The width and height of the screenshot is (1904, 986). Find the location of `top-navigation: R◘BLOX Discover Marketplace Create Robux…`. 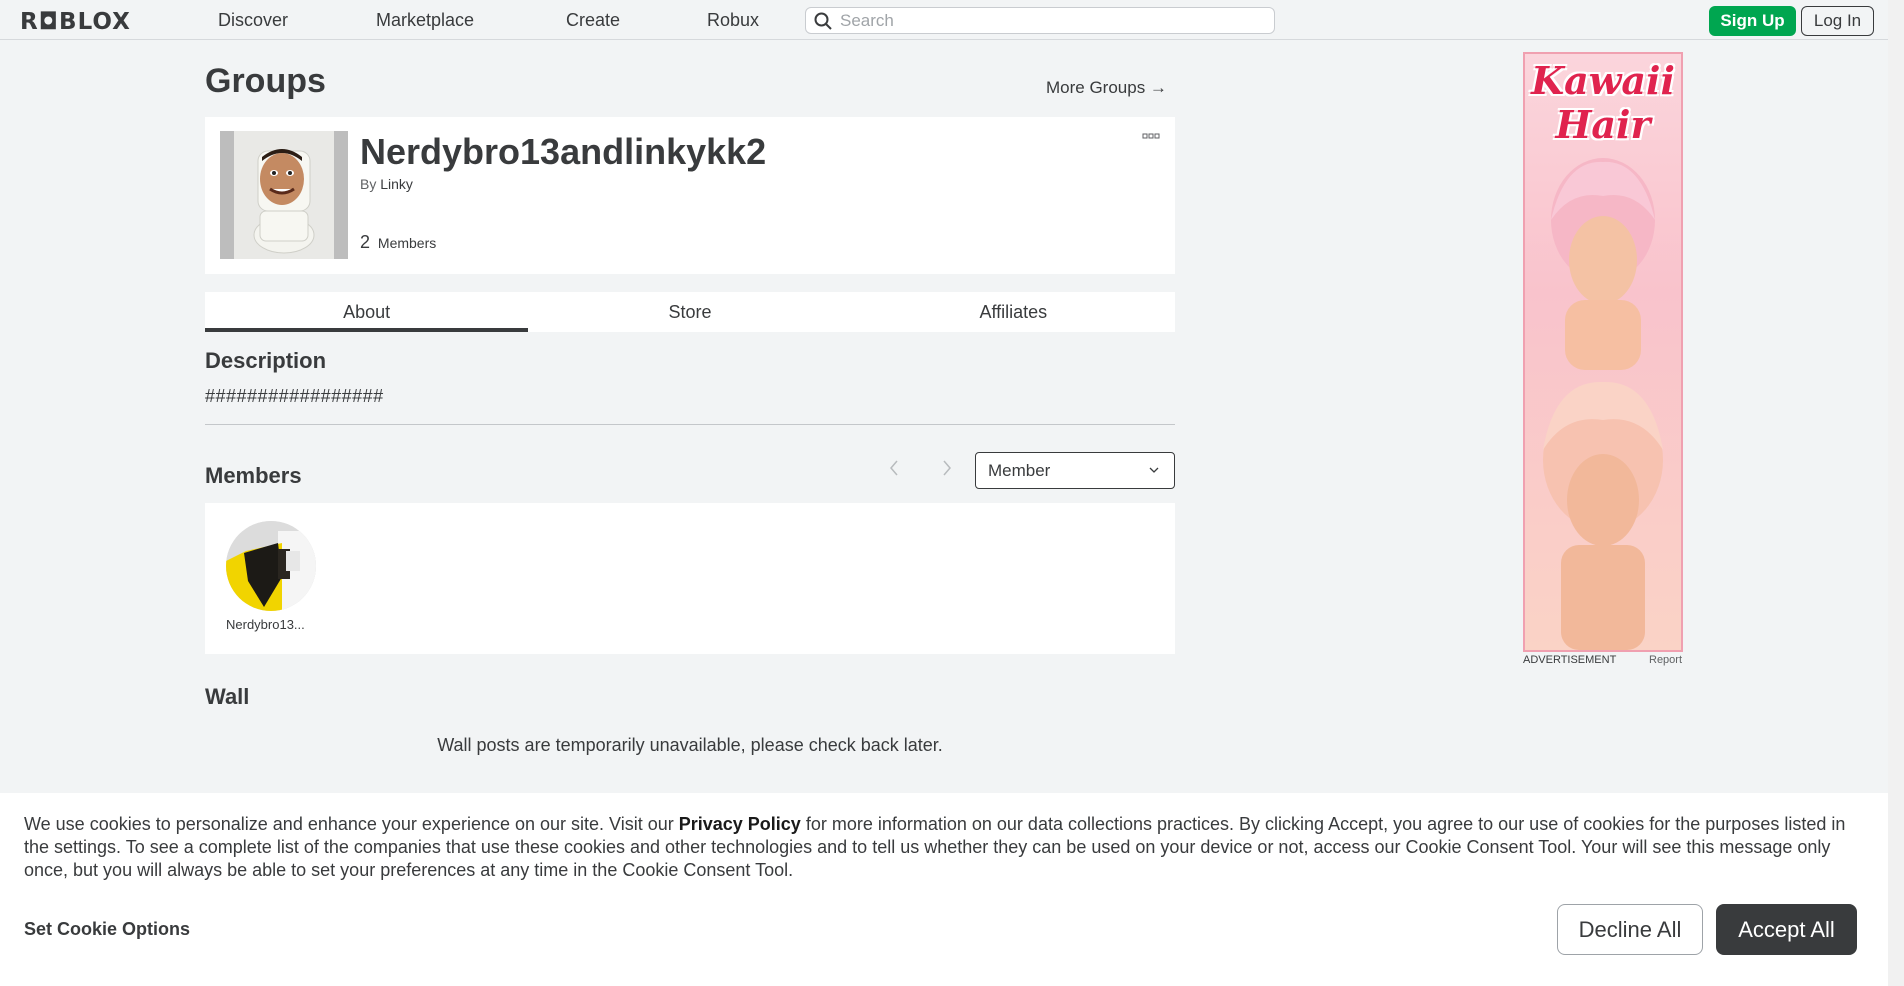

top-navigation: R◘BLOX Discover Marketplace Create Robux… is located at coordinates (944, 20).